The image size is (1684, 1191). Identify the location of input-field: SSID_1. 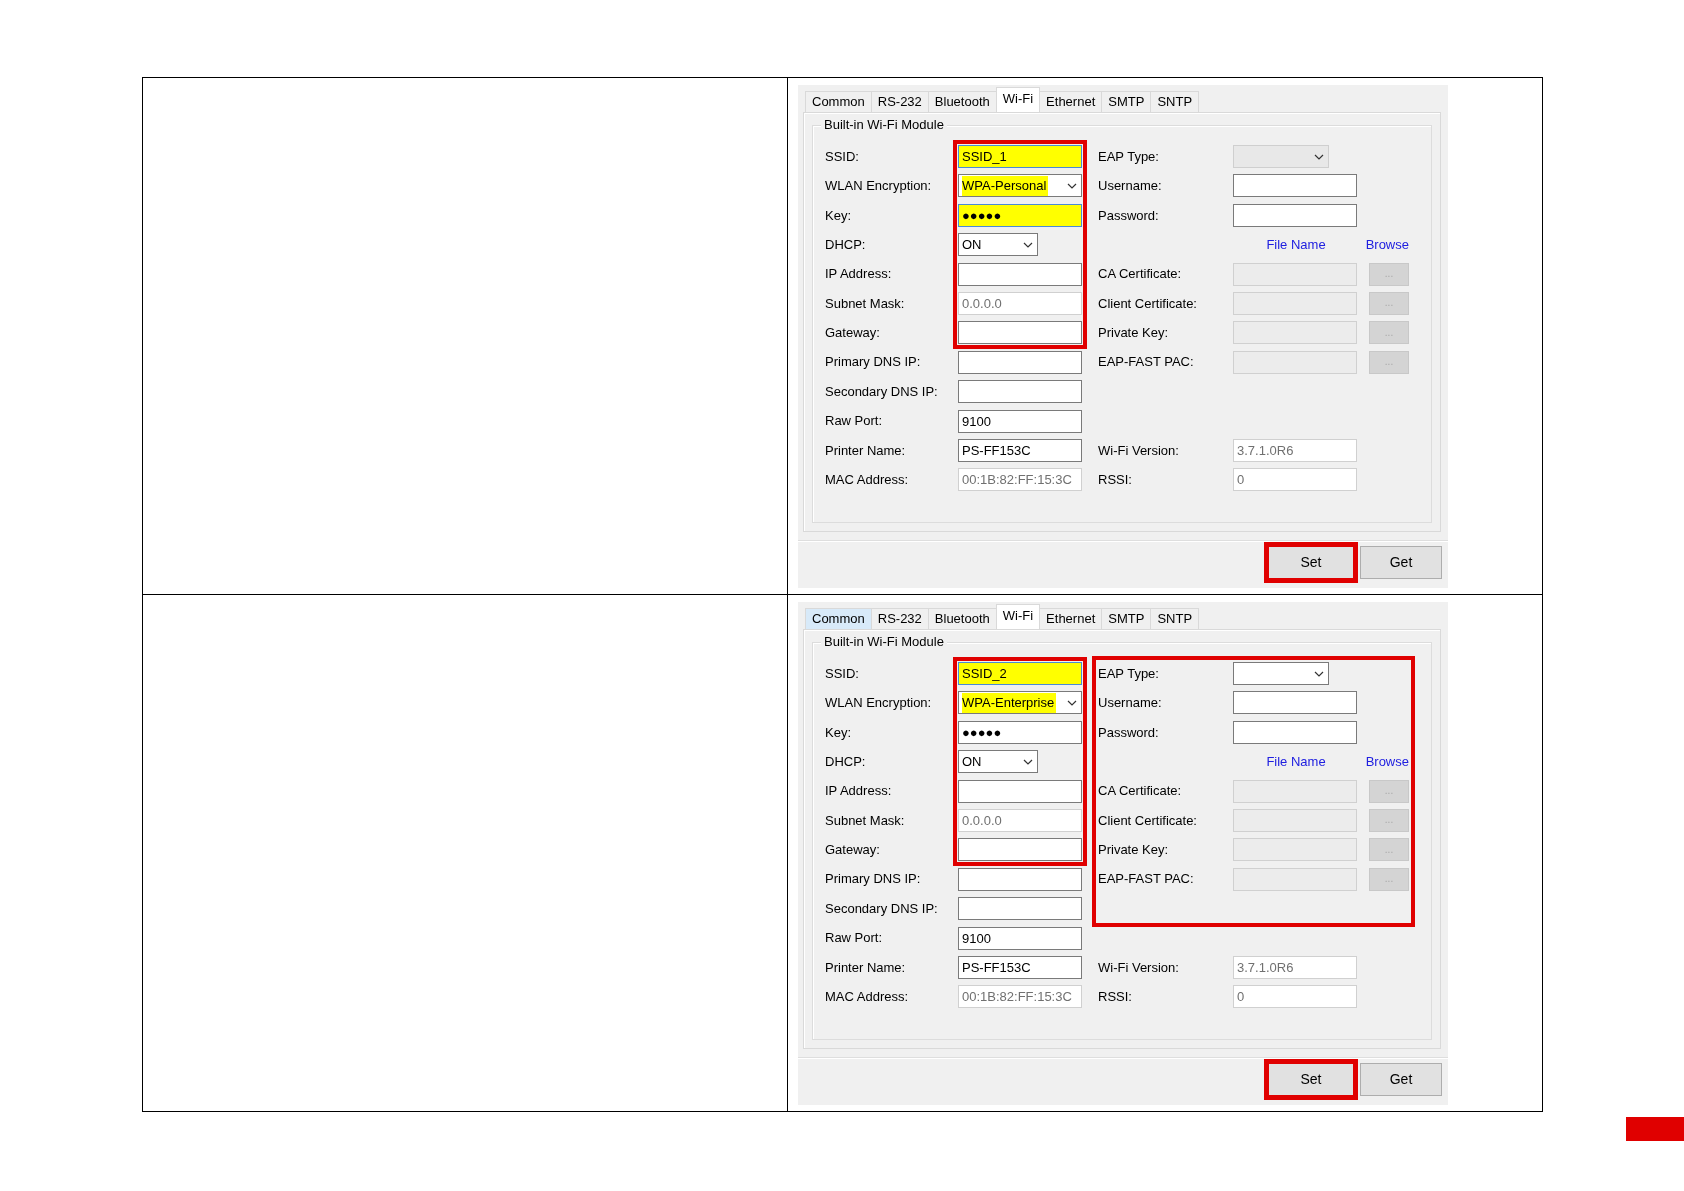
(1020, 156).